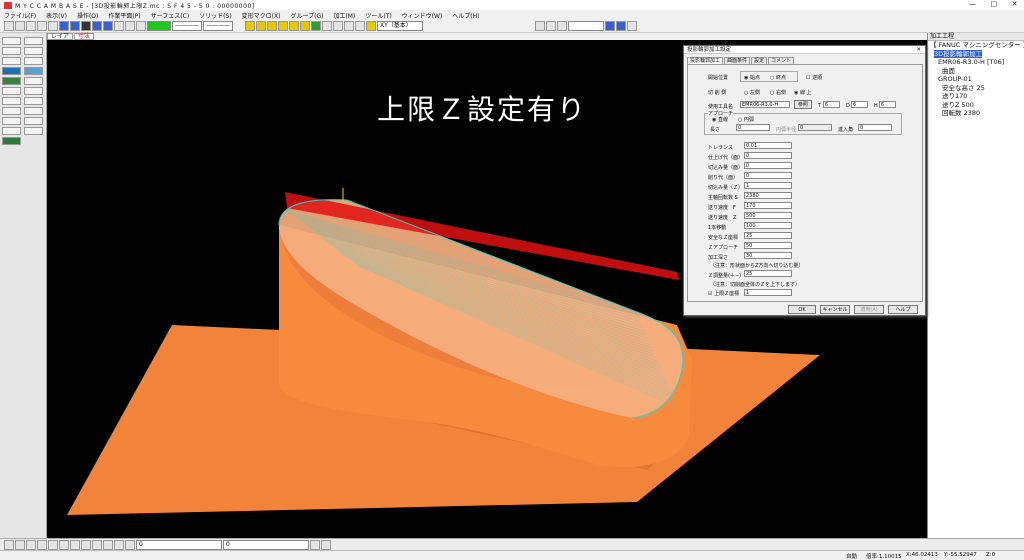 The width and height of the screenshot is (1024, 560). What do you see at coordinates (326, 544) in the screenshot?
I see `layer-toggle-icon` at bounding box center [326, 544].